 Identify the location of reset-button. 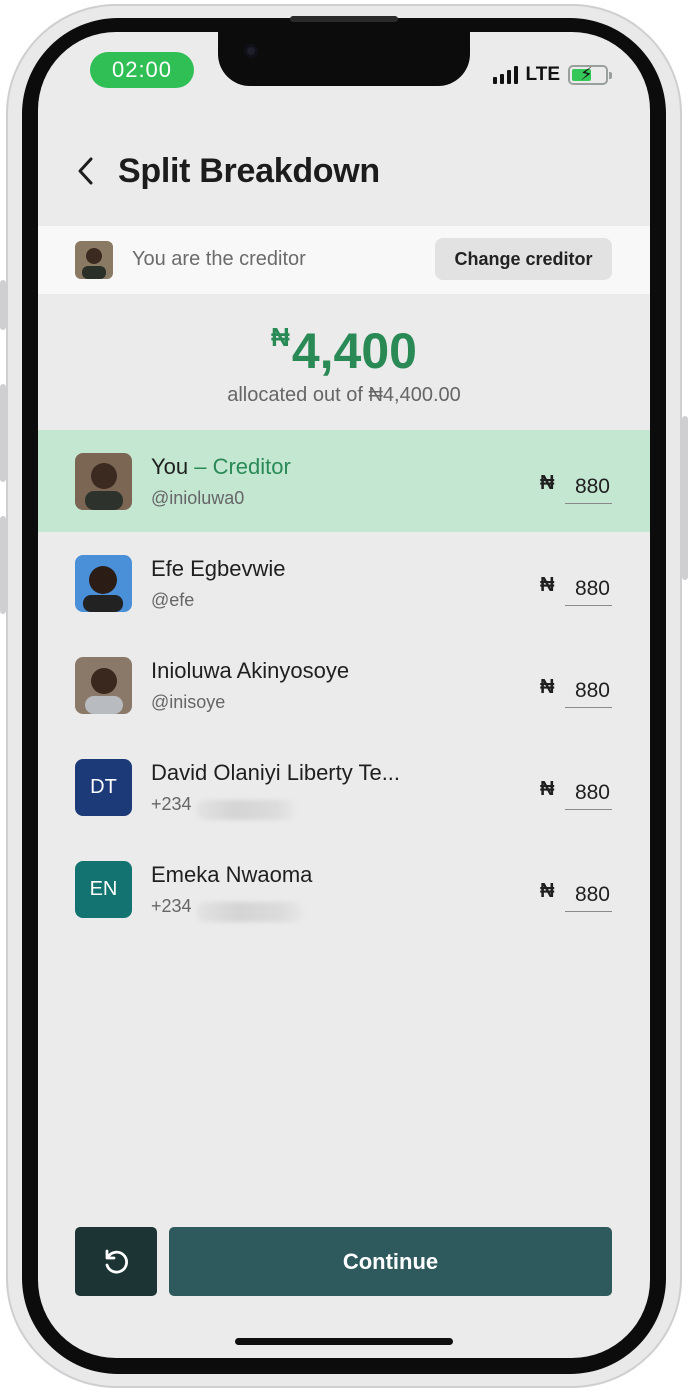
(116, 1261).